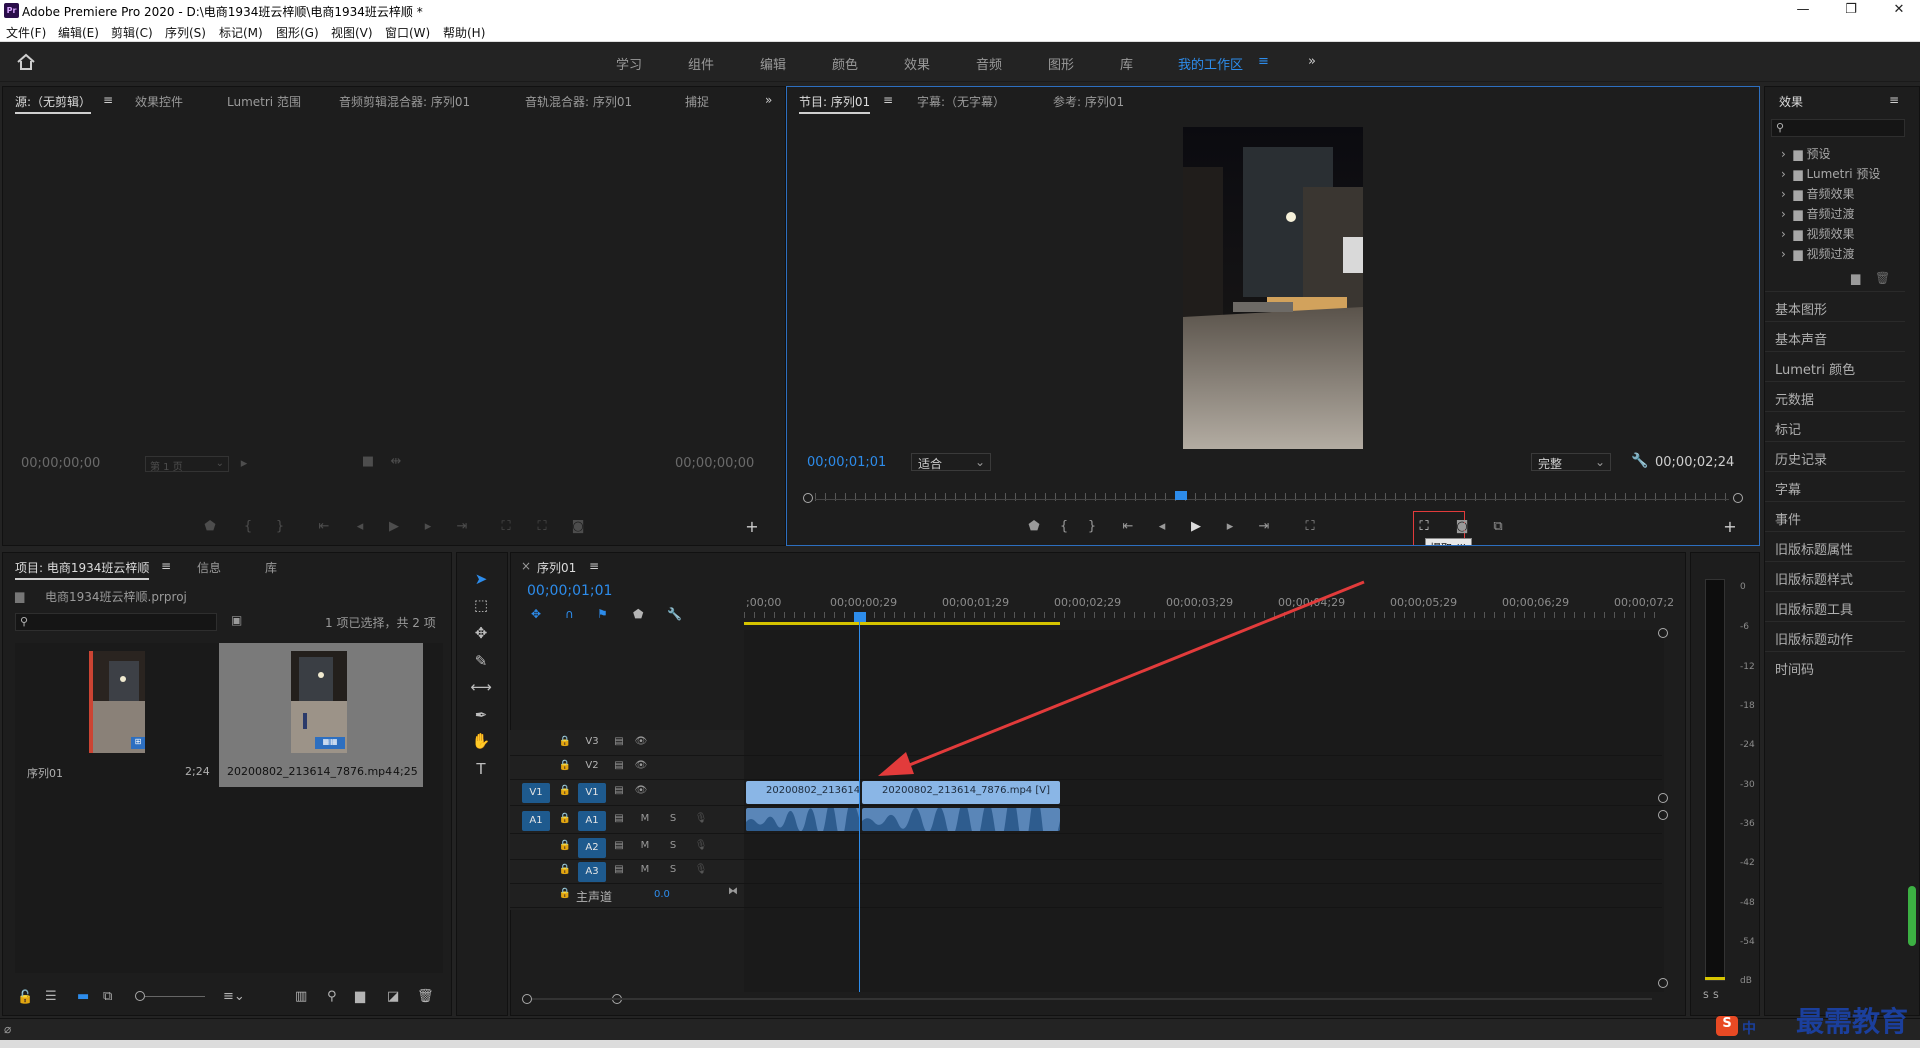  Describe the element at coordinates (803, 819) in the screenshot. I see `timeline-clip-a1-a` at that location.